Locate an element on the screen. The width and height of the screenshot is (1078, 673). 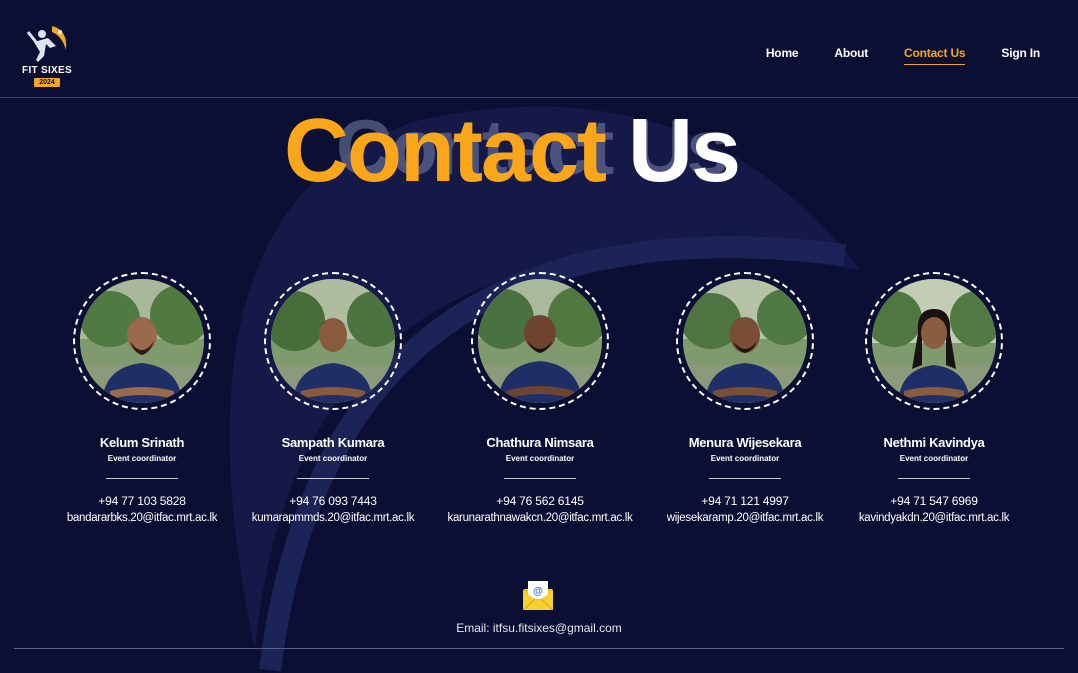
nav-contact-us: Contact Us is located at coordinates (935, 55).